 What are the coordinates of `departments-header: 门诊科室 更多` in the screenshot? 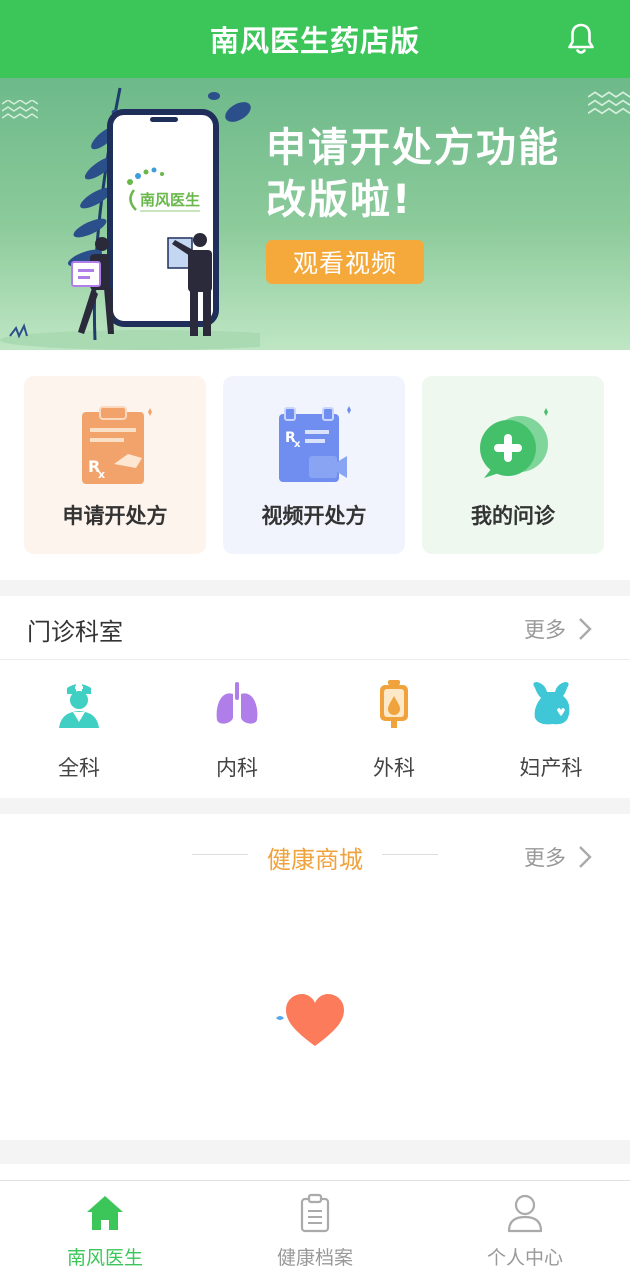 It's located at (315, 628).